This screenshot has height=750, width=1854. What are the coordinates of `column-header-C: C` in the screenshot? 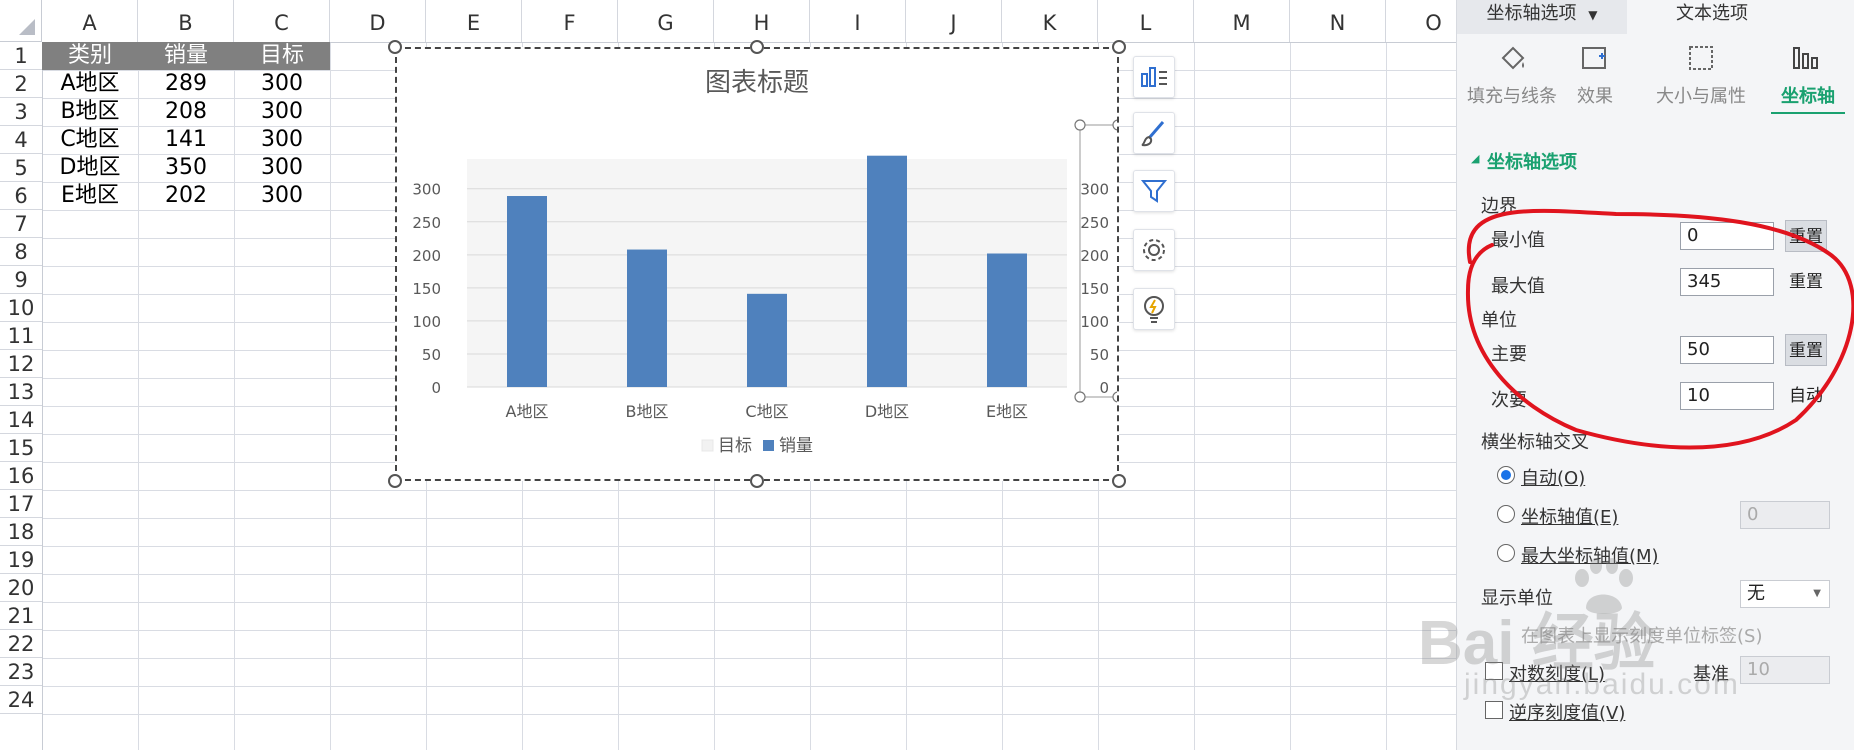 It's located at (282, 21).